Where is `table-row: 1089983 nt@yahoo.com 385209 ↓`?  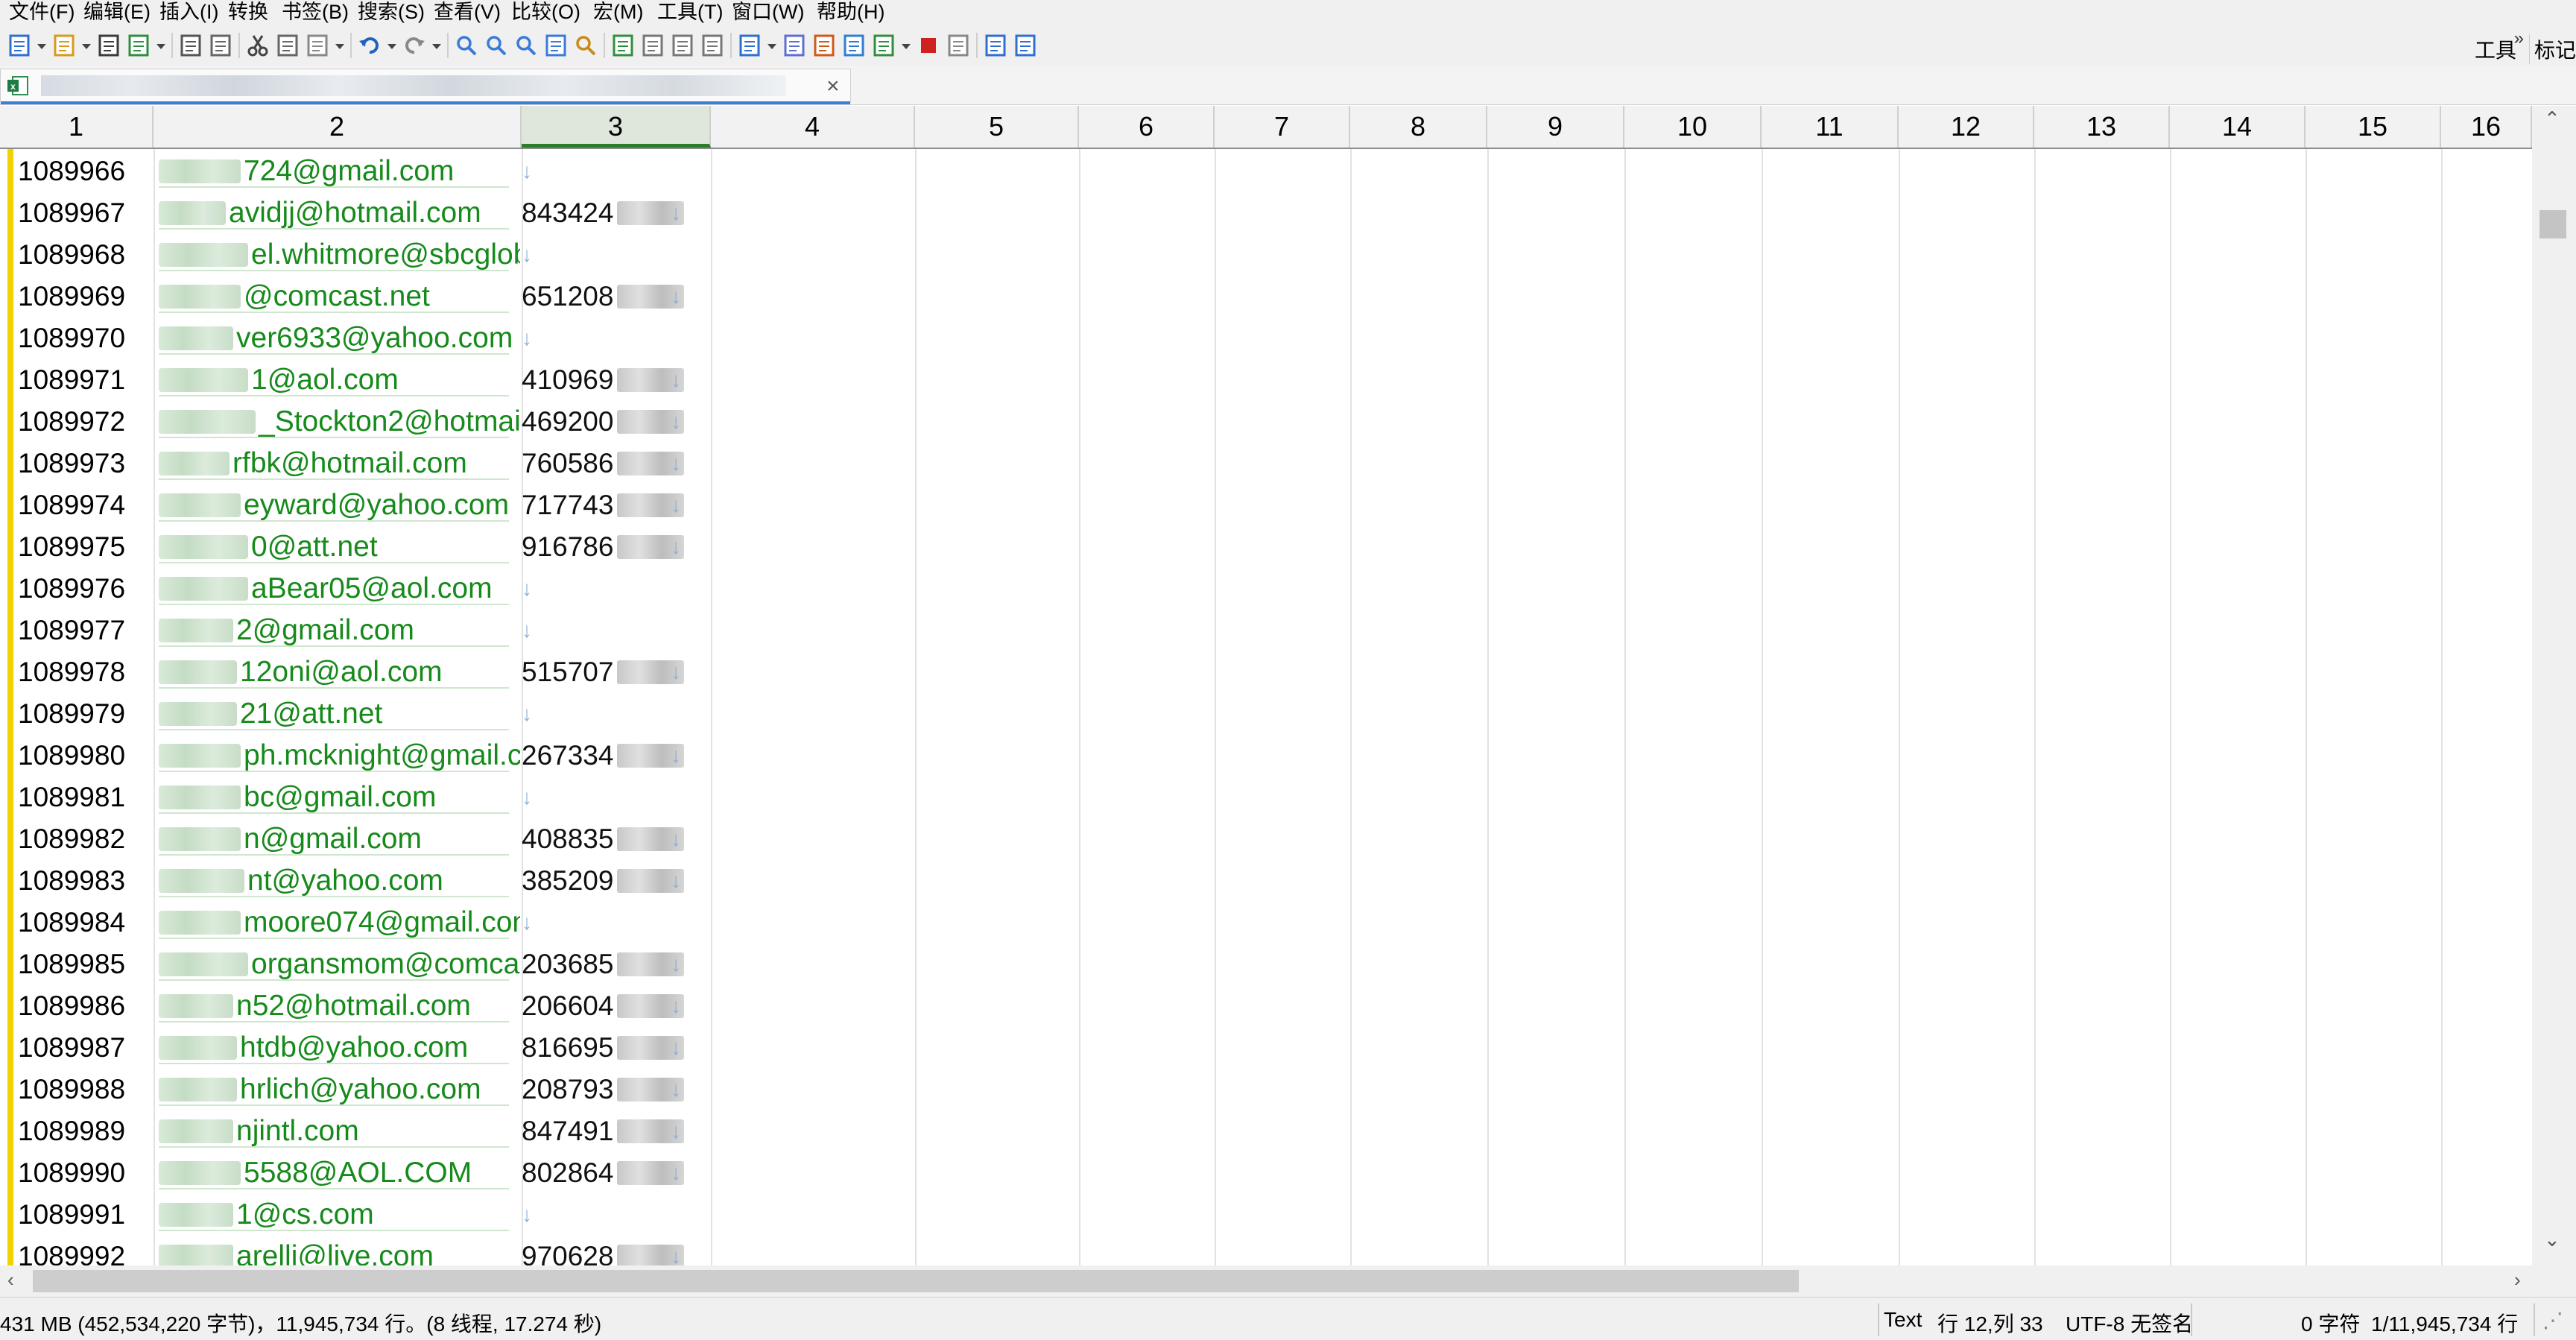 table-row: 1089983 nt@yahoo.com 385209 ↓ is located at coordinates (1266, 881).